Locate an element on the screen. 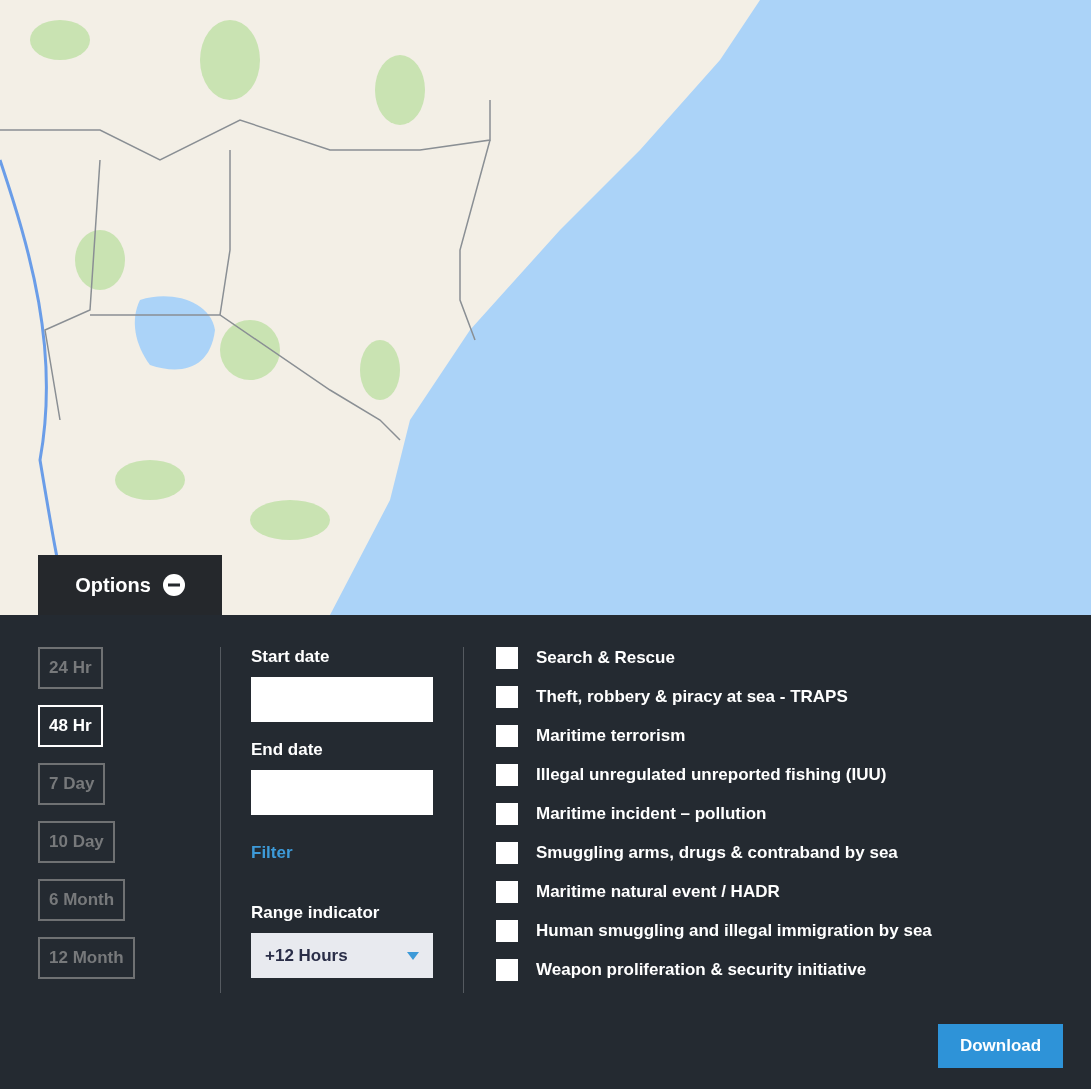 Image resolution: width=1091 pixels, height=1089 pixels. category-label: Weapon proliferation & security initiative is located at coordinates (701, 970).